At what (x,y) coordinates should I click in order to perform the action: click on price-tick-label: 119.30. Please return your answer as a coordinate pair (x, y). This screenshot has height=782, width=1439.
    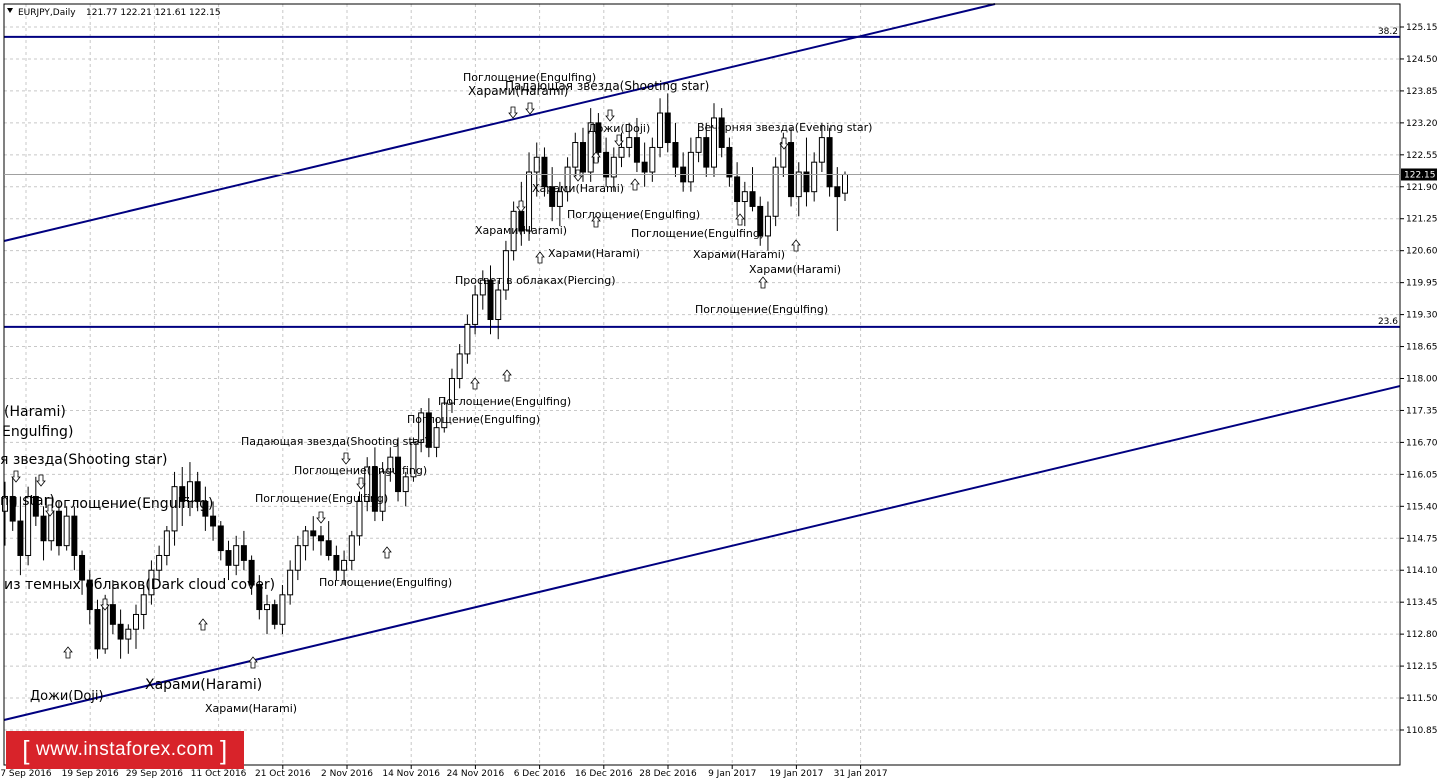
    Looking at the image, I should click on (1422, 316).